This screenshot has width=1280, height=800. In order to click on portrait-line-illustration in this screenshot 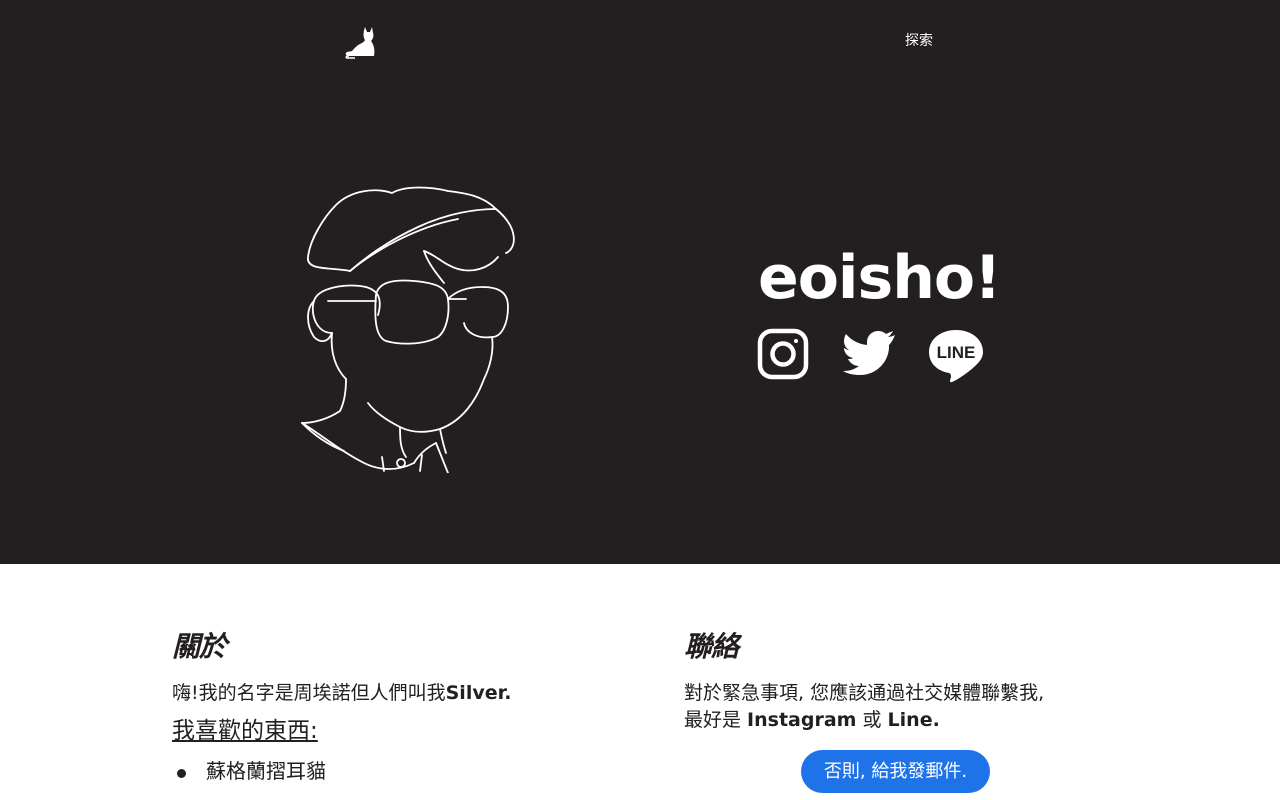, I will do `click(408, 329)`.